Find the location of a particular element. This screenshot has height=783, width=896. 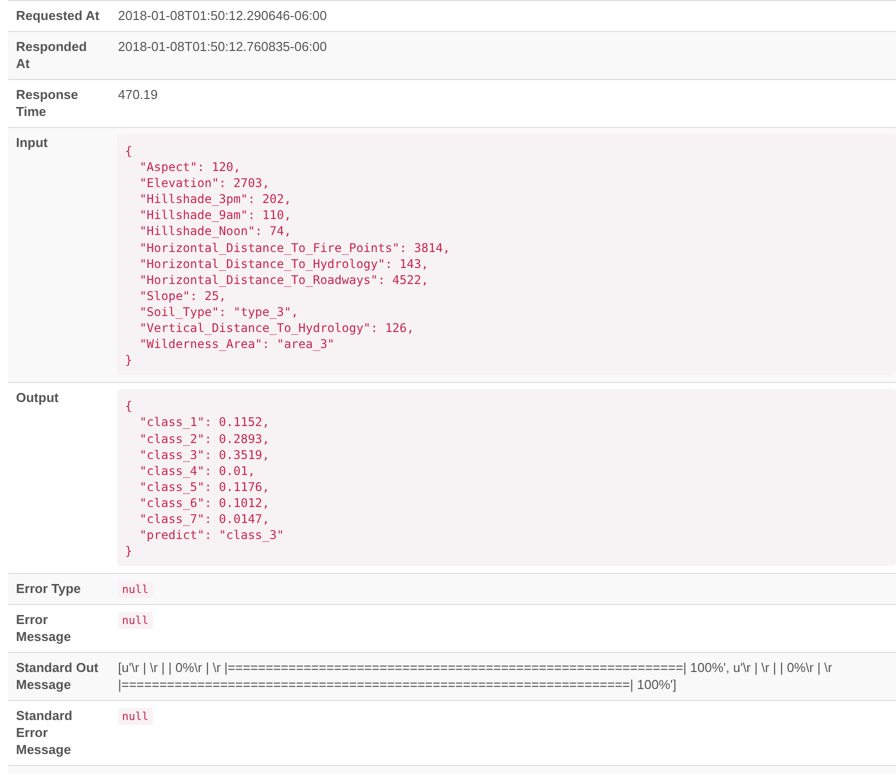

field-label: Standard Out Message is located at coordinates (57, 676).